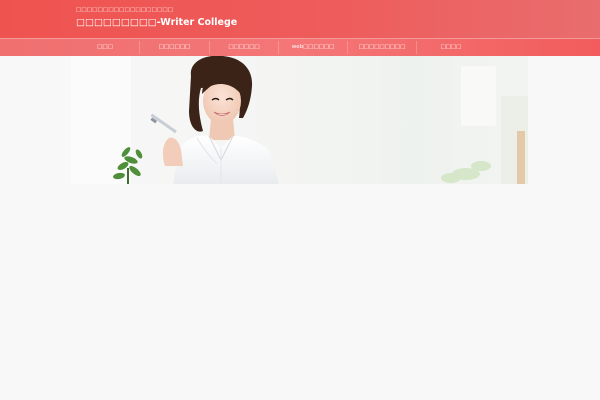 The width and height of the screenshot is (600, 400). What do you see at coordinates (382, 47) in the screenshot?
I see `nav-item-5: □□□□□□□□□` at bounding box center [382, 47].